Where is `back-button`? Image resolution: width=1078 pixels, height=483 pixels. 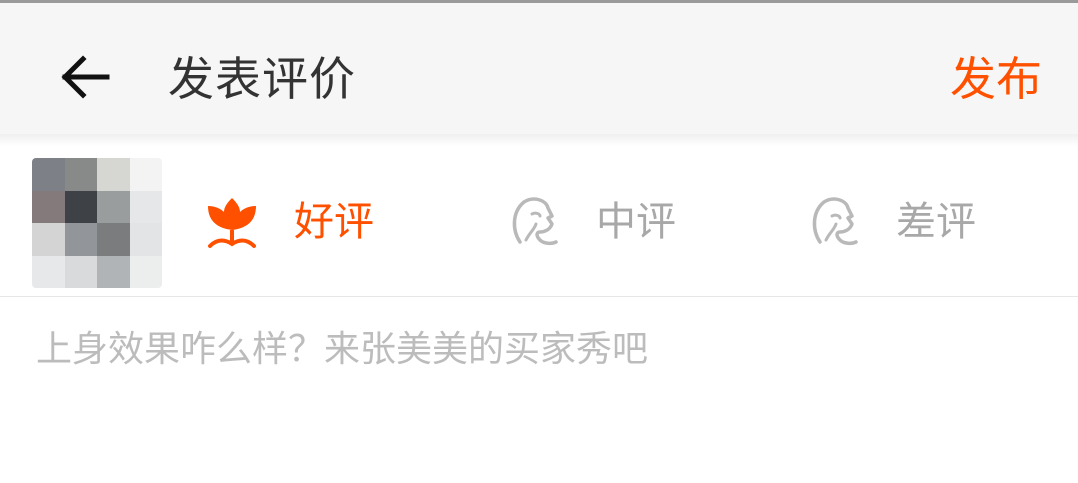
back-button is located at coordinates (85, 77).